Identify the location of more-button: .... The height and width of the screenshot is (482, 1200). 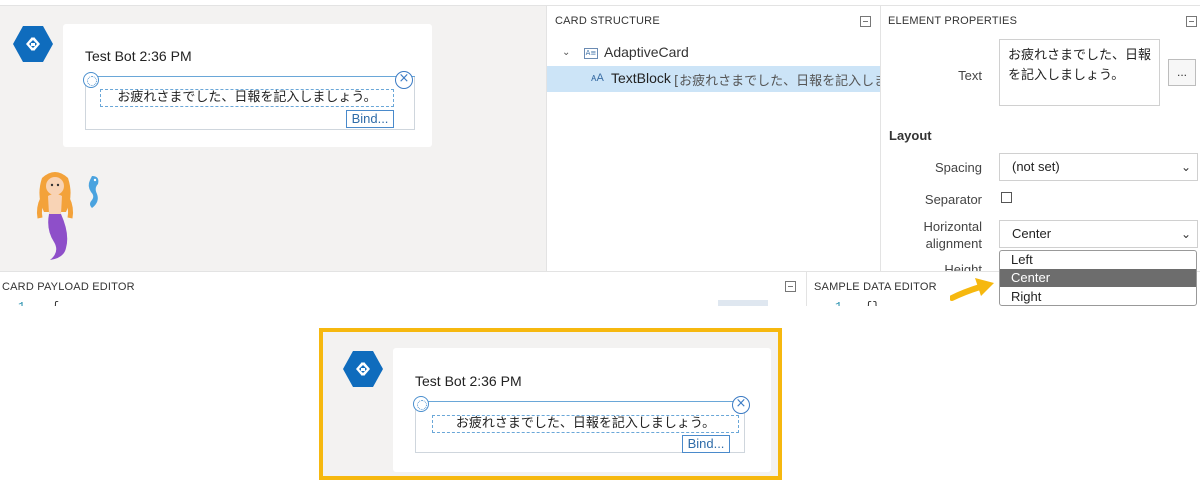
(1182, 72).